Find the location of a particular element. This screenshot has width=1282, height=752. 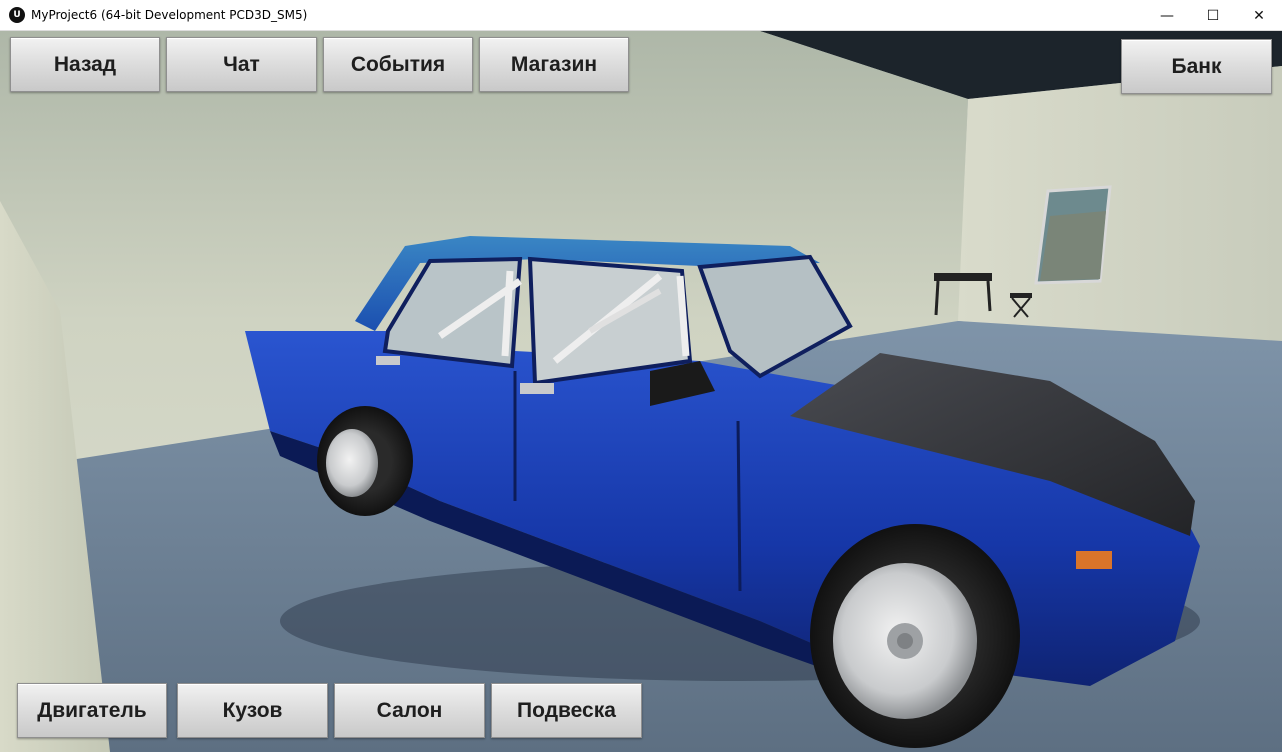

close-icon: ✕ is located at coordinates (1259, 15).